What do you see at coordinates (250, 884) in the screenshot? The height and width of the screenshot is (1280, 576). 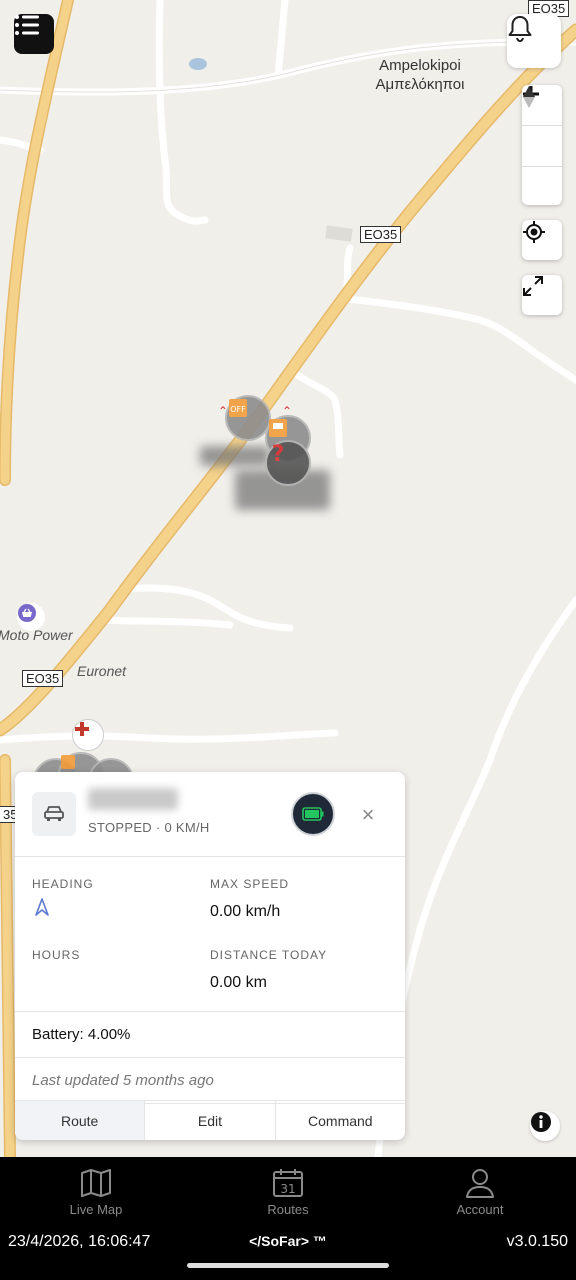 I see `max-speed-label: MAX SPEED` at bounding box center [250, 884].